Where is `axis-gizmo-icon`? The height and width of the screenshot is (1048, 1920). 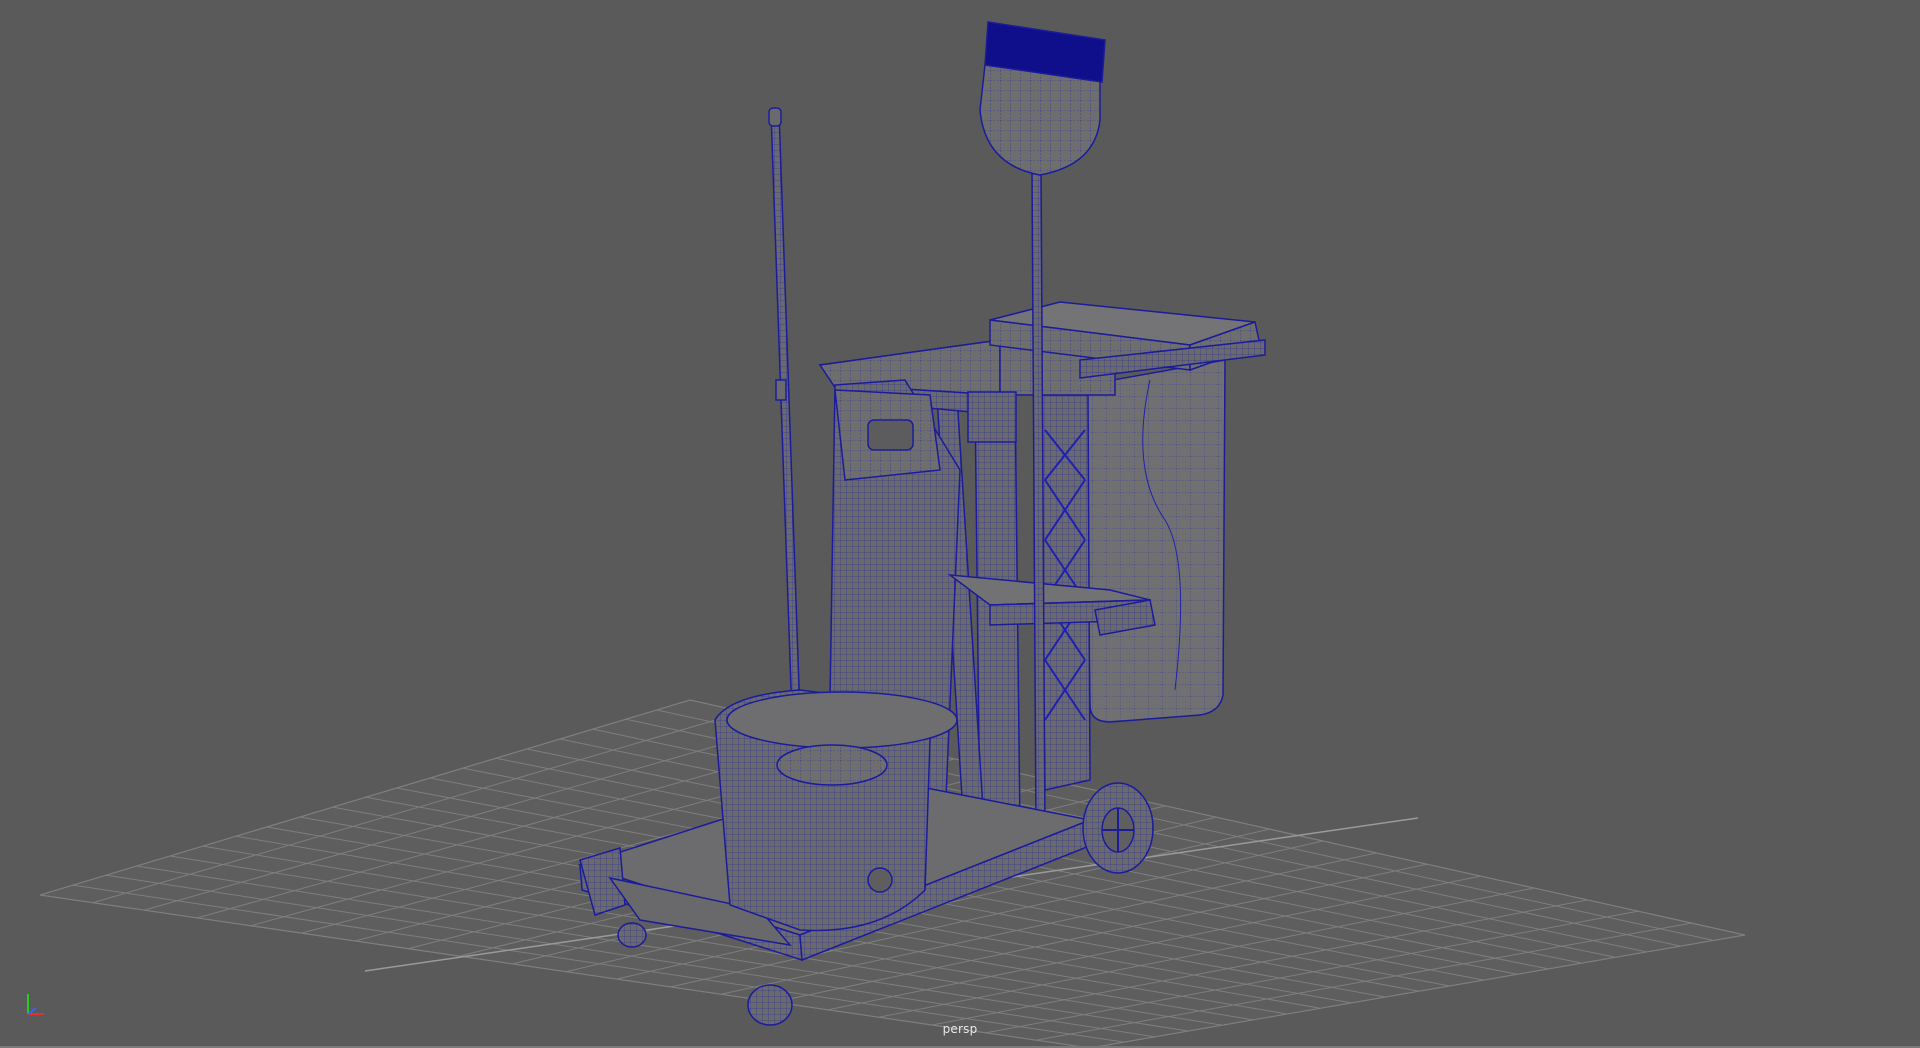 axis-gizmo-icon is located at coordinates (35, 1004).